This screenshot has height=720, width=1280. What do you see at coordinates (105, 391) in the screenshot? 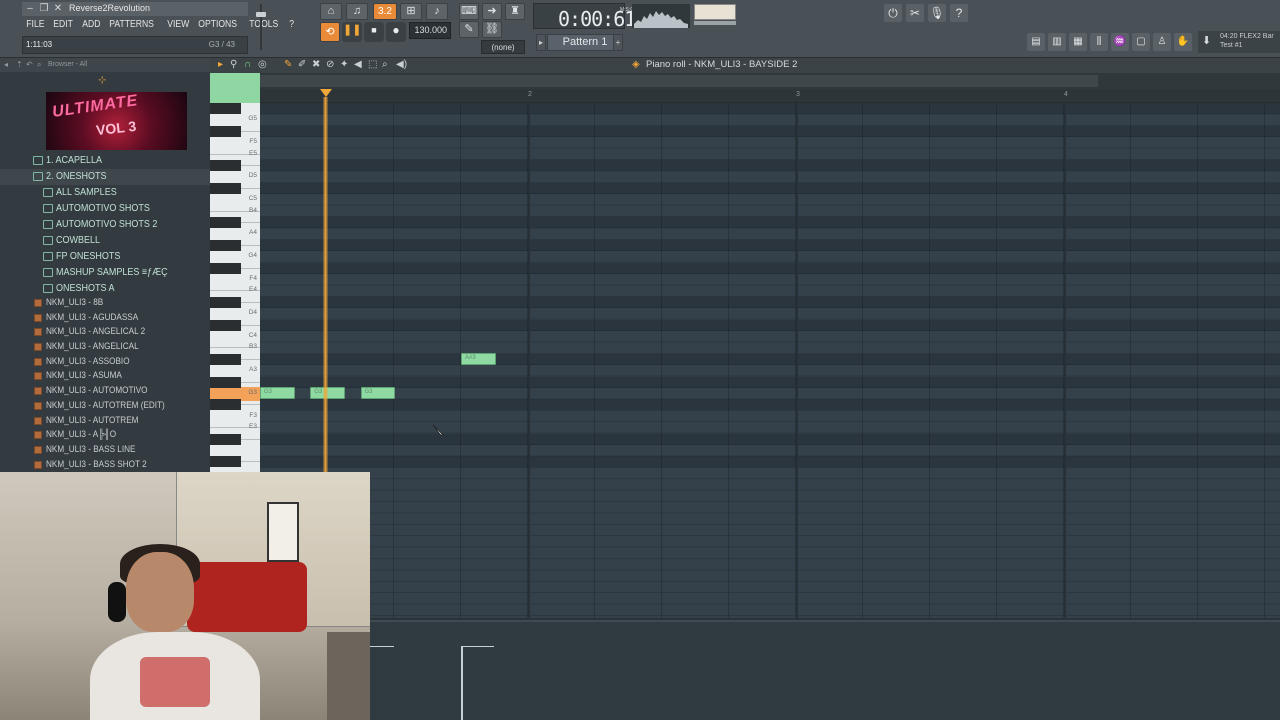
I see `sample-file-item: NKM_ULI3 - AUTOMOTIVO` at bounding box center [105, 391].